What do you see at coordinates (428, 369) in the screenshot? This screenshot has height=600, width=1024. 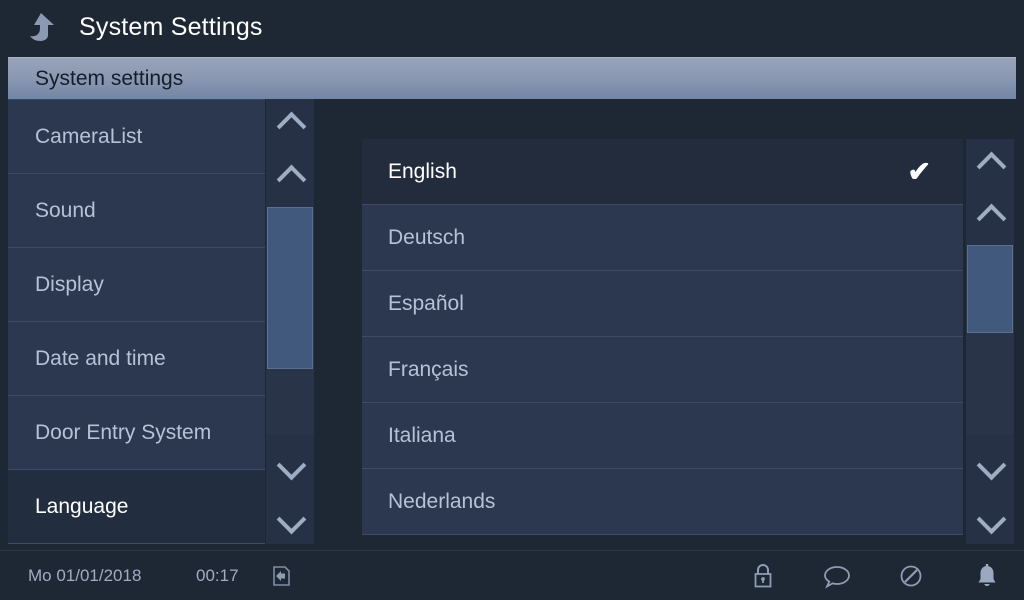 I see `language-item-label: Français` at bounding box center [428, 369].